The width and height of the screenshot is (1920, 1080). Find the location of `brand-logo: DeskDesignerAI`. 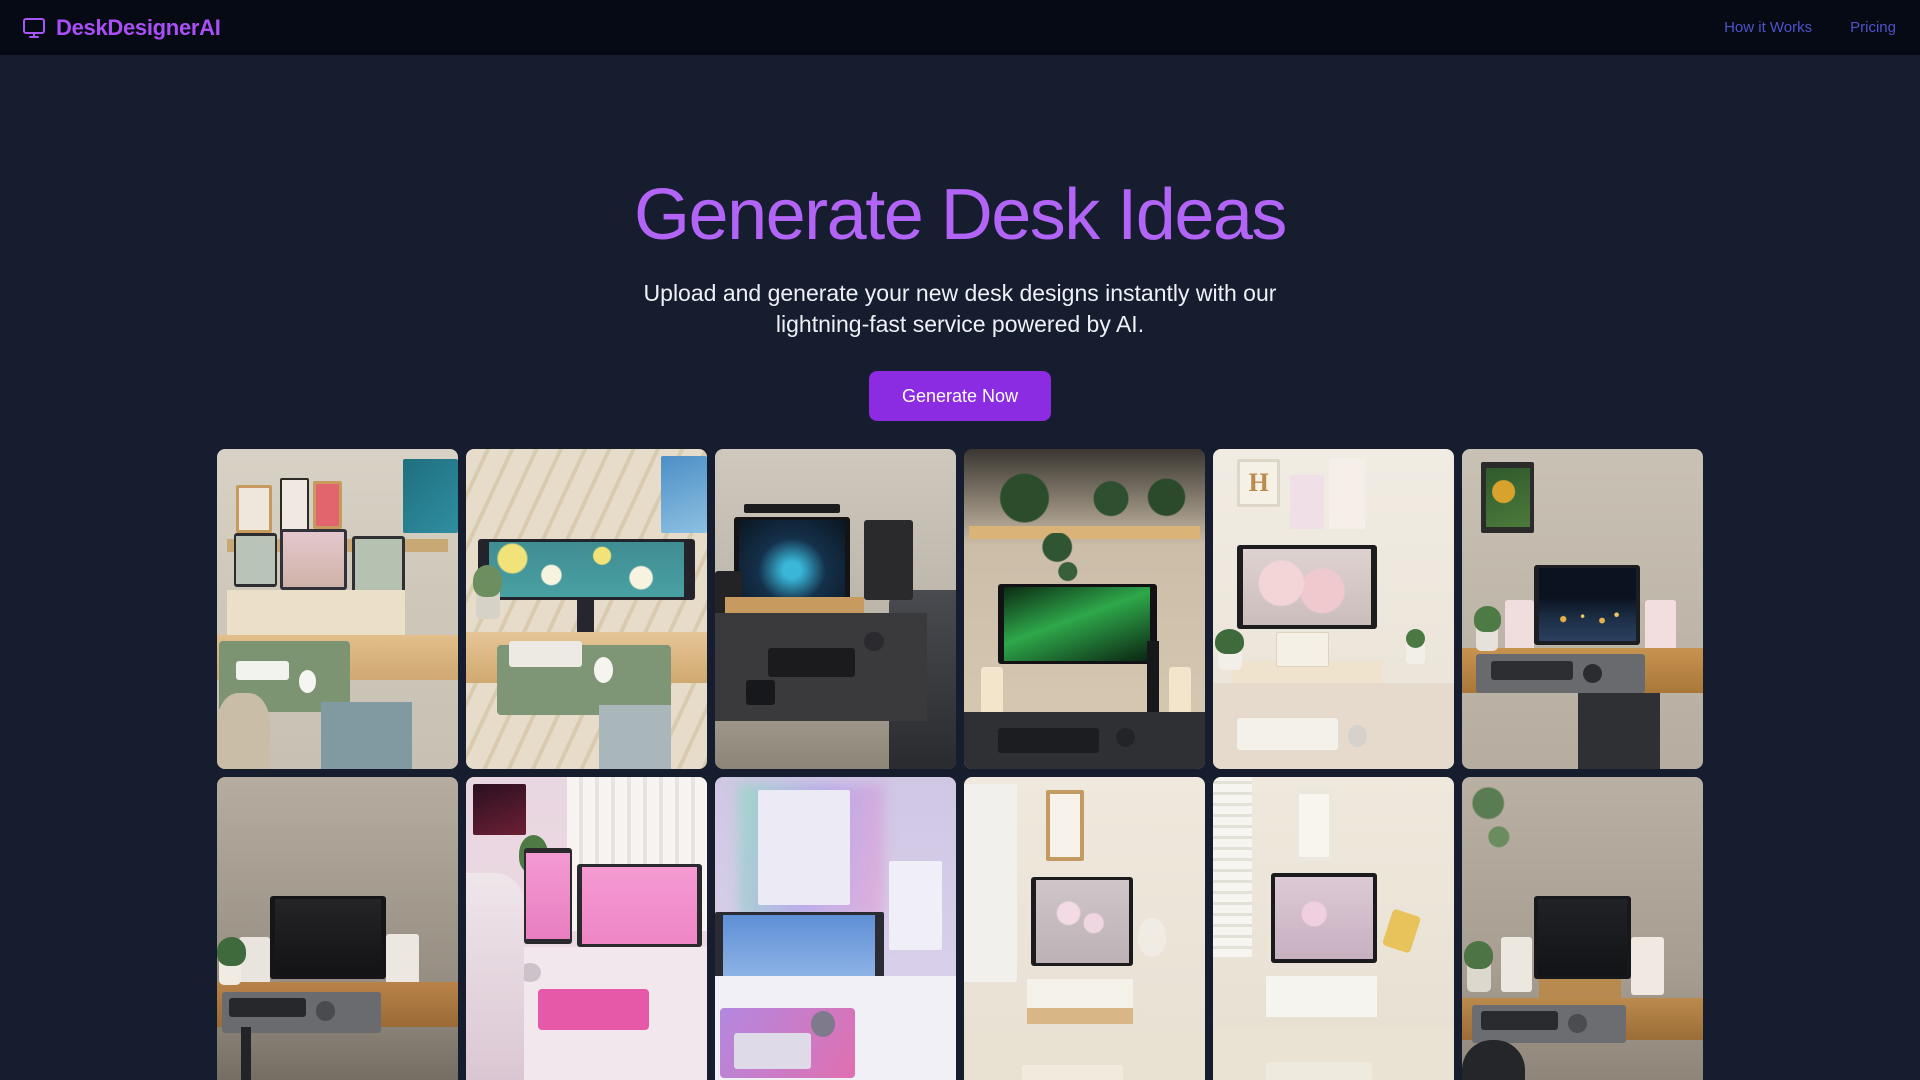

brand-logo: DeskDesignerAI is located at coordinates (121, 28).